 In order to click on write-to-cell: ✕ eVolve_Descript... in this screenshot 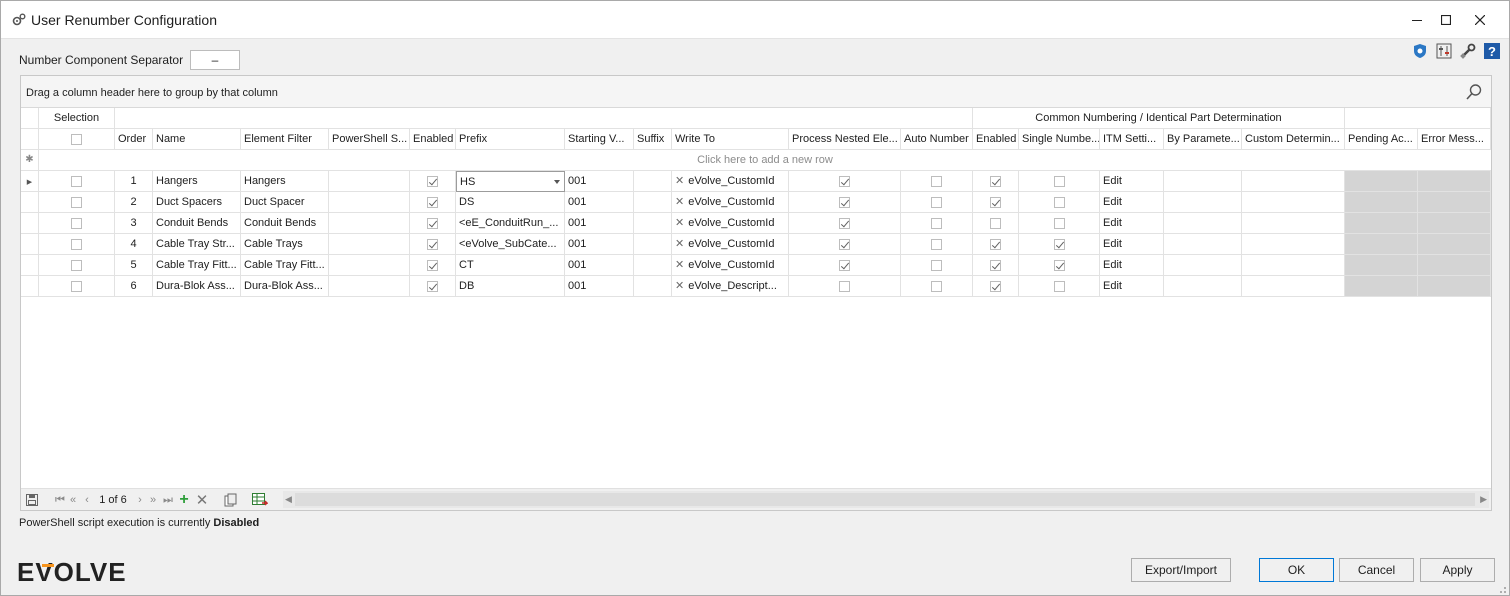, I will do `click(730, 286)`.